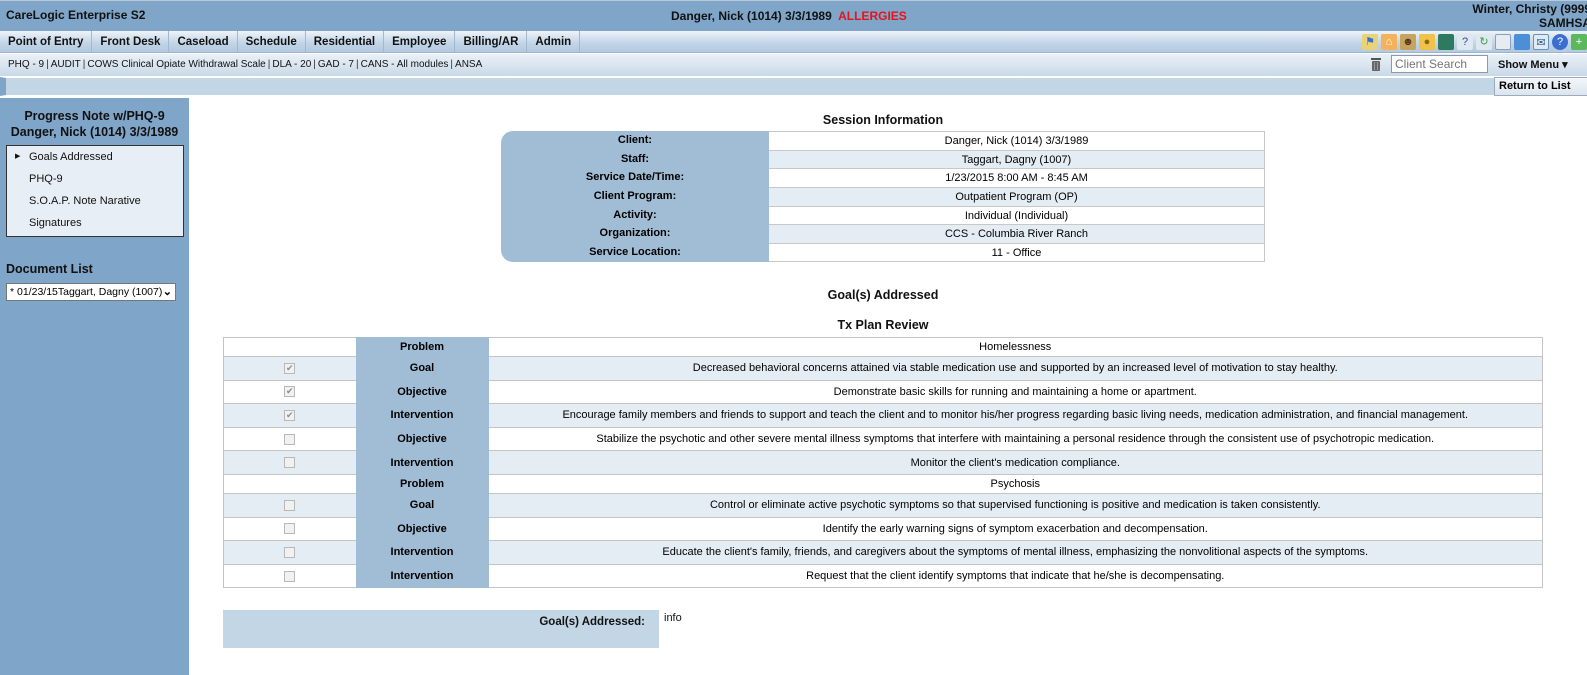  Describe the element at coordinates (1579, 42) in the screenshot. I see `add-icon: +` at that location.